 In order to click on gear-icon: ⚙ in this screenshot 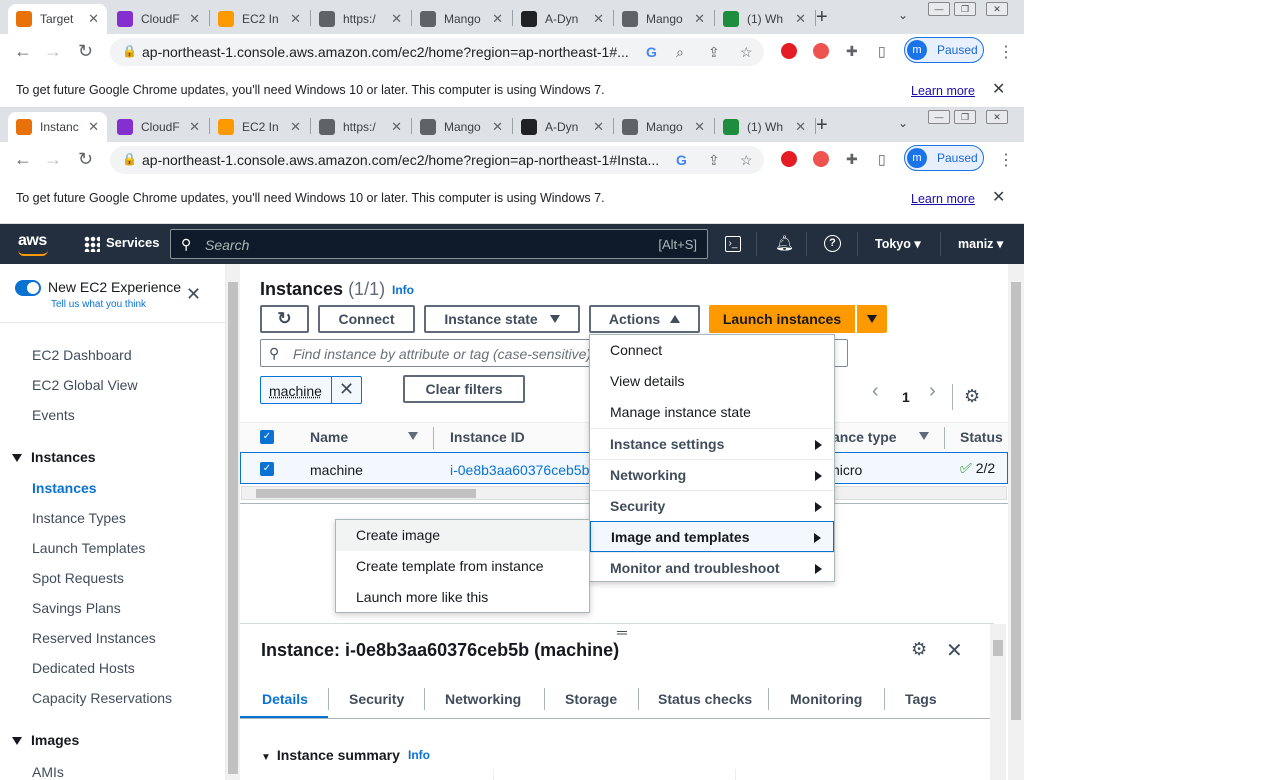, I will do `click(919, 649)`.